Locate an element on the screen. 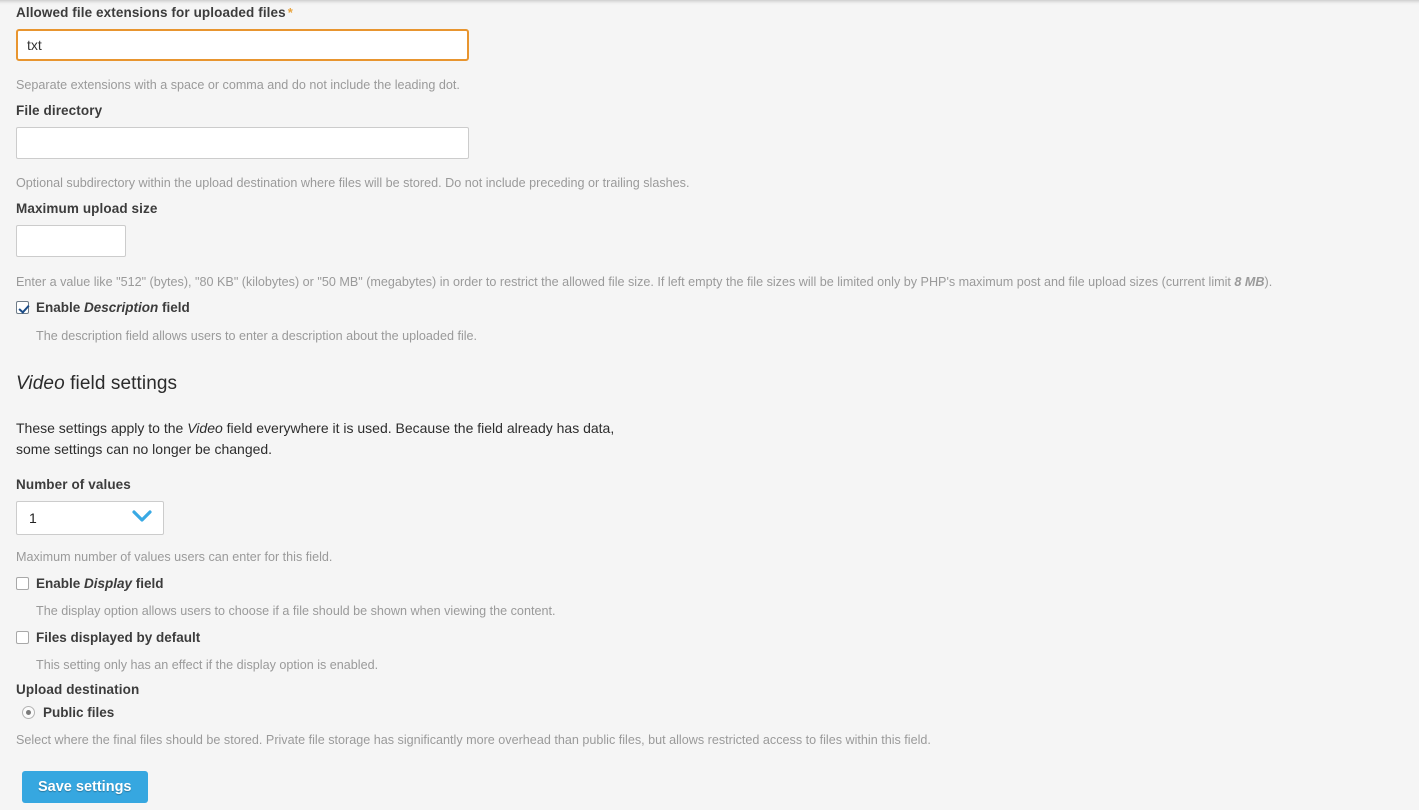  php-limit-value: 8 MB is located at coordinates (1249, 282).